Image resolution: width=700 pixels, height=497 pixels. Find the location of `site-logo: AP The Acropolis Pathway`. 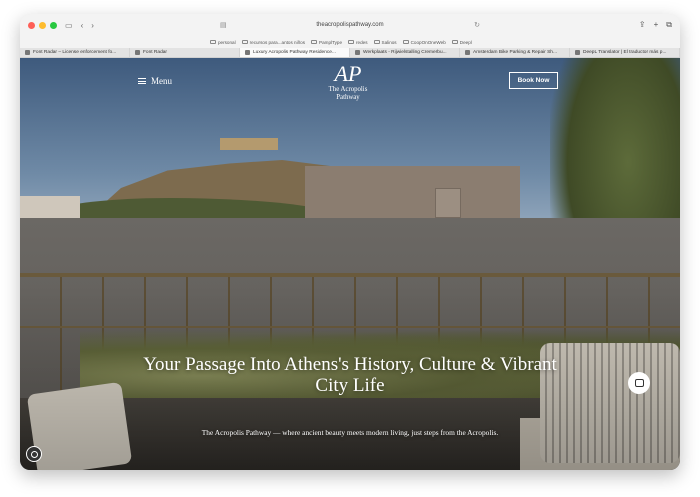

site-logo: AP The Acropolis Pathway is located at coordinates (348, 82).